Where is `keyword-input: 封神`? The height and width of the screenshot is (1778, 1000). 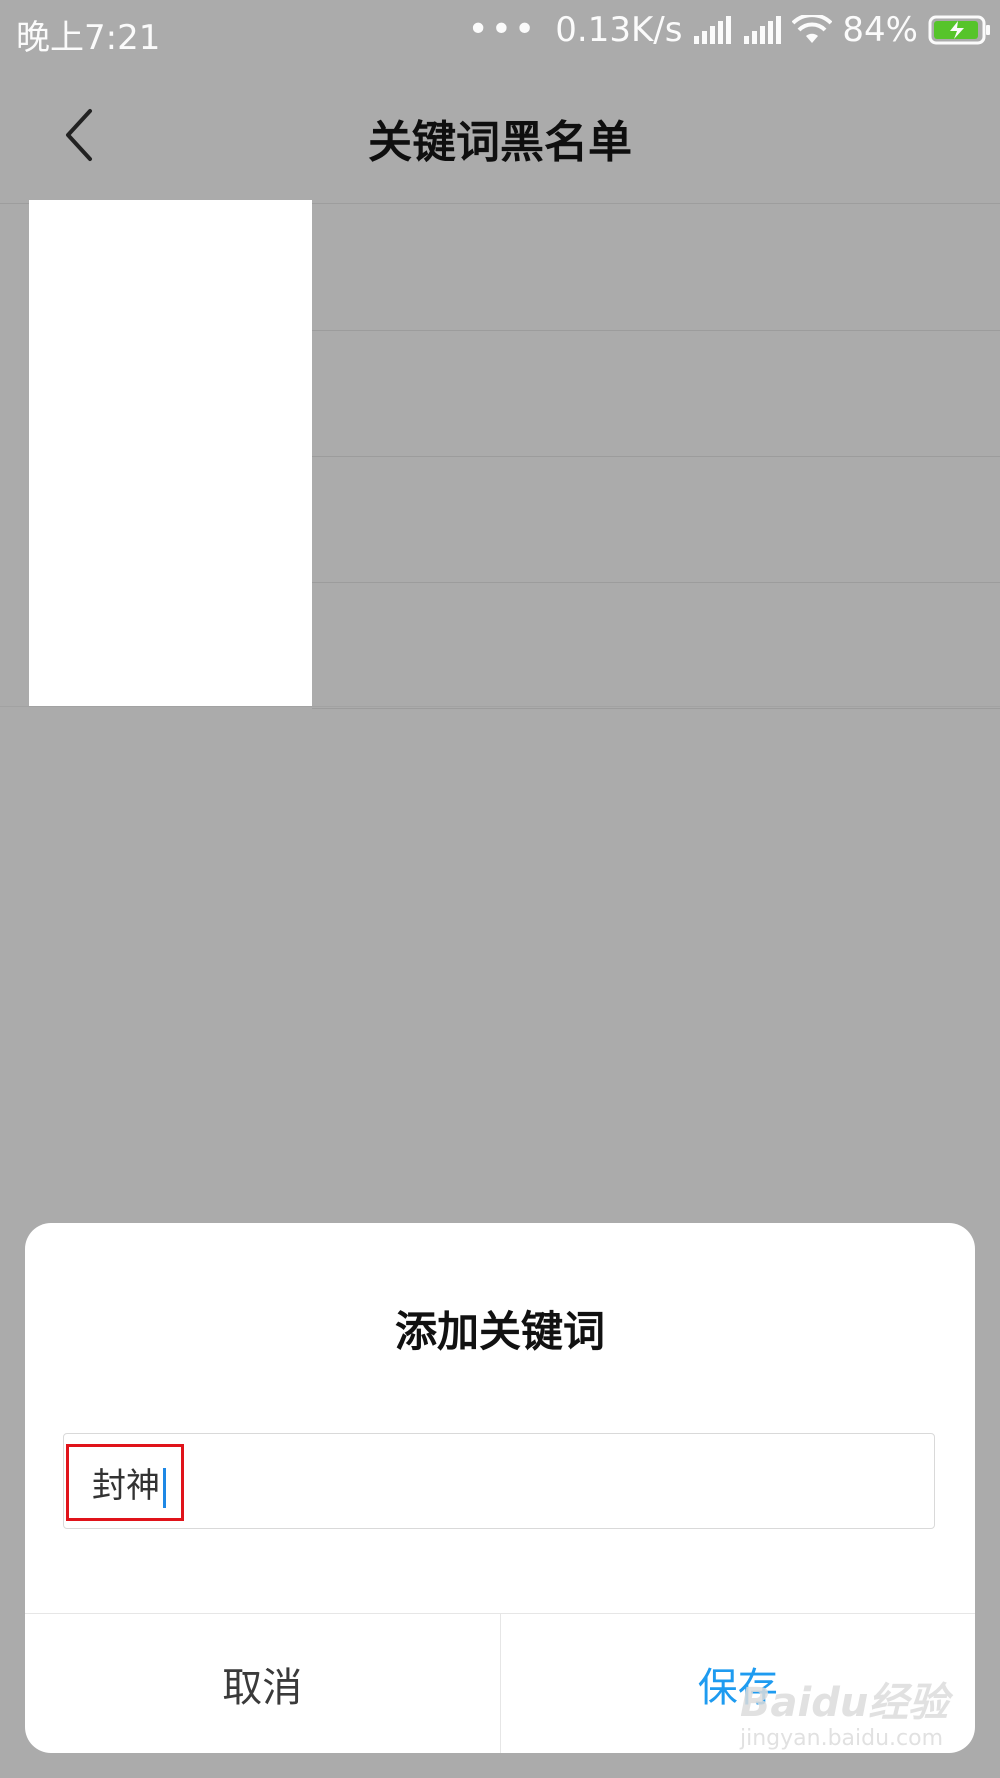
keyword-input: 封神 is located at coordinates (499, 1481).